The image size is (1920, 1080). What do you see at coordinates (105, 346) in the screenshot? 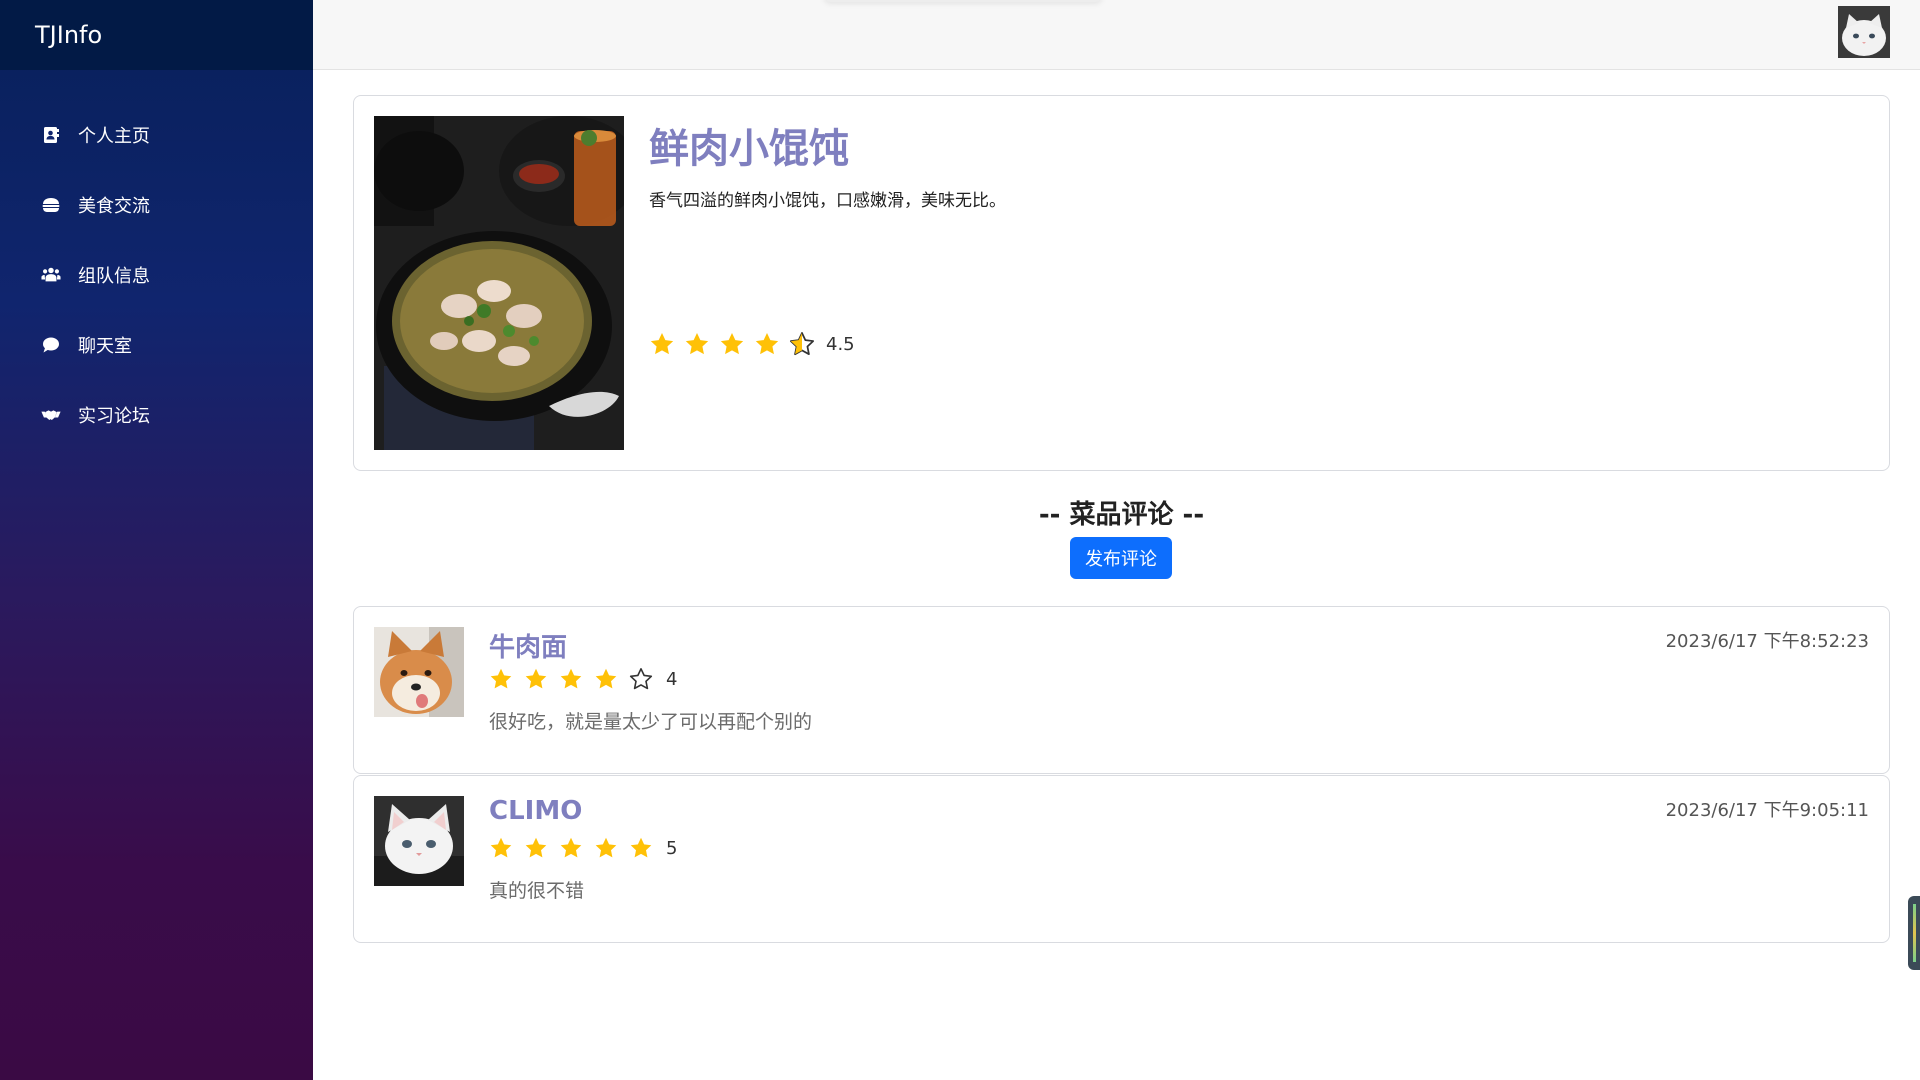
I see `sidebar-item-label: 聊天室` at bounding box center [105, 346].